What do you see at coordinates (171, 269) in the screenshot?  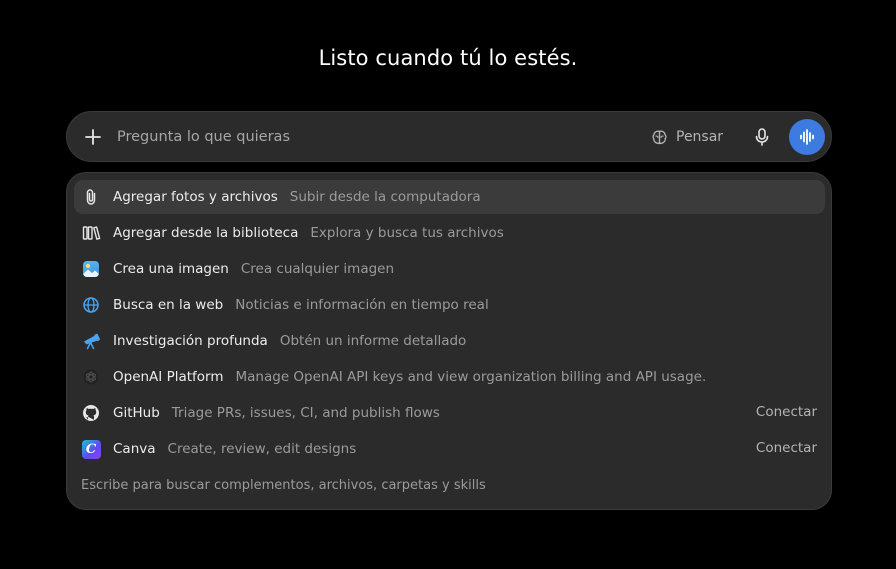 I see `menu-item-title: Crea una imagen` at bounding box center [171, 269].